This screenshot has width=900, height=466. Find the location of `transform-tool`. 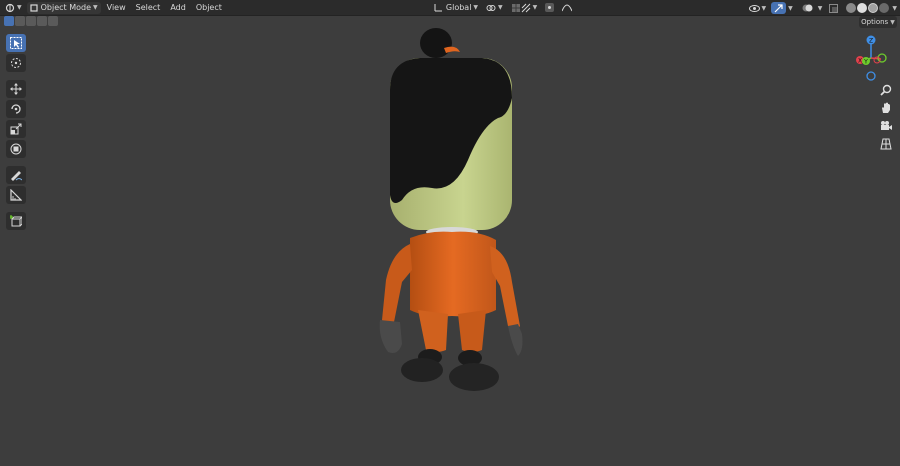

transform-tool is located at coordinates (15, 149).